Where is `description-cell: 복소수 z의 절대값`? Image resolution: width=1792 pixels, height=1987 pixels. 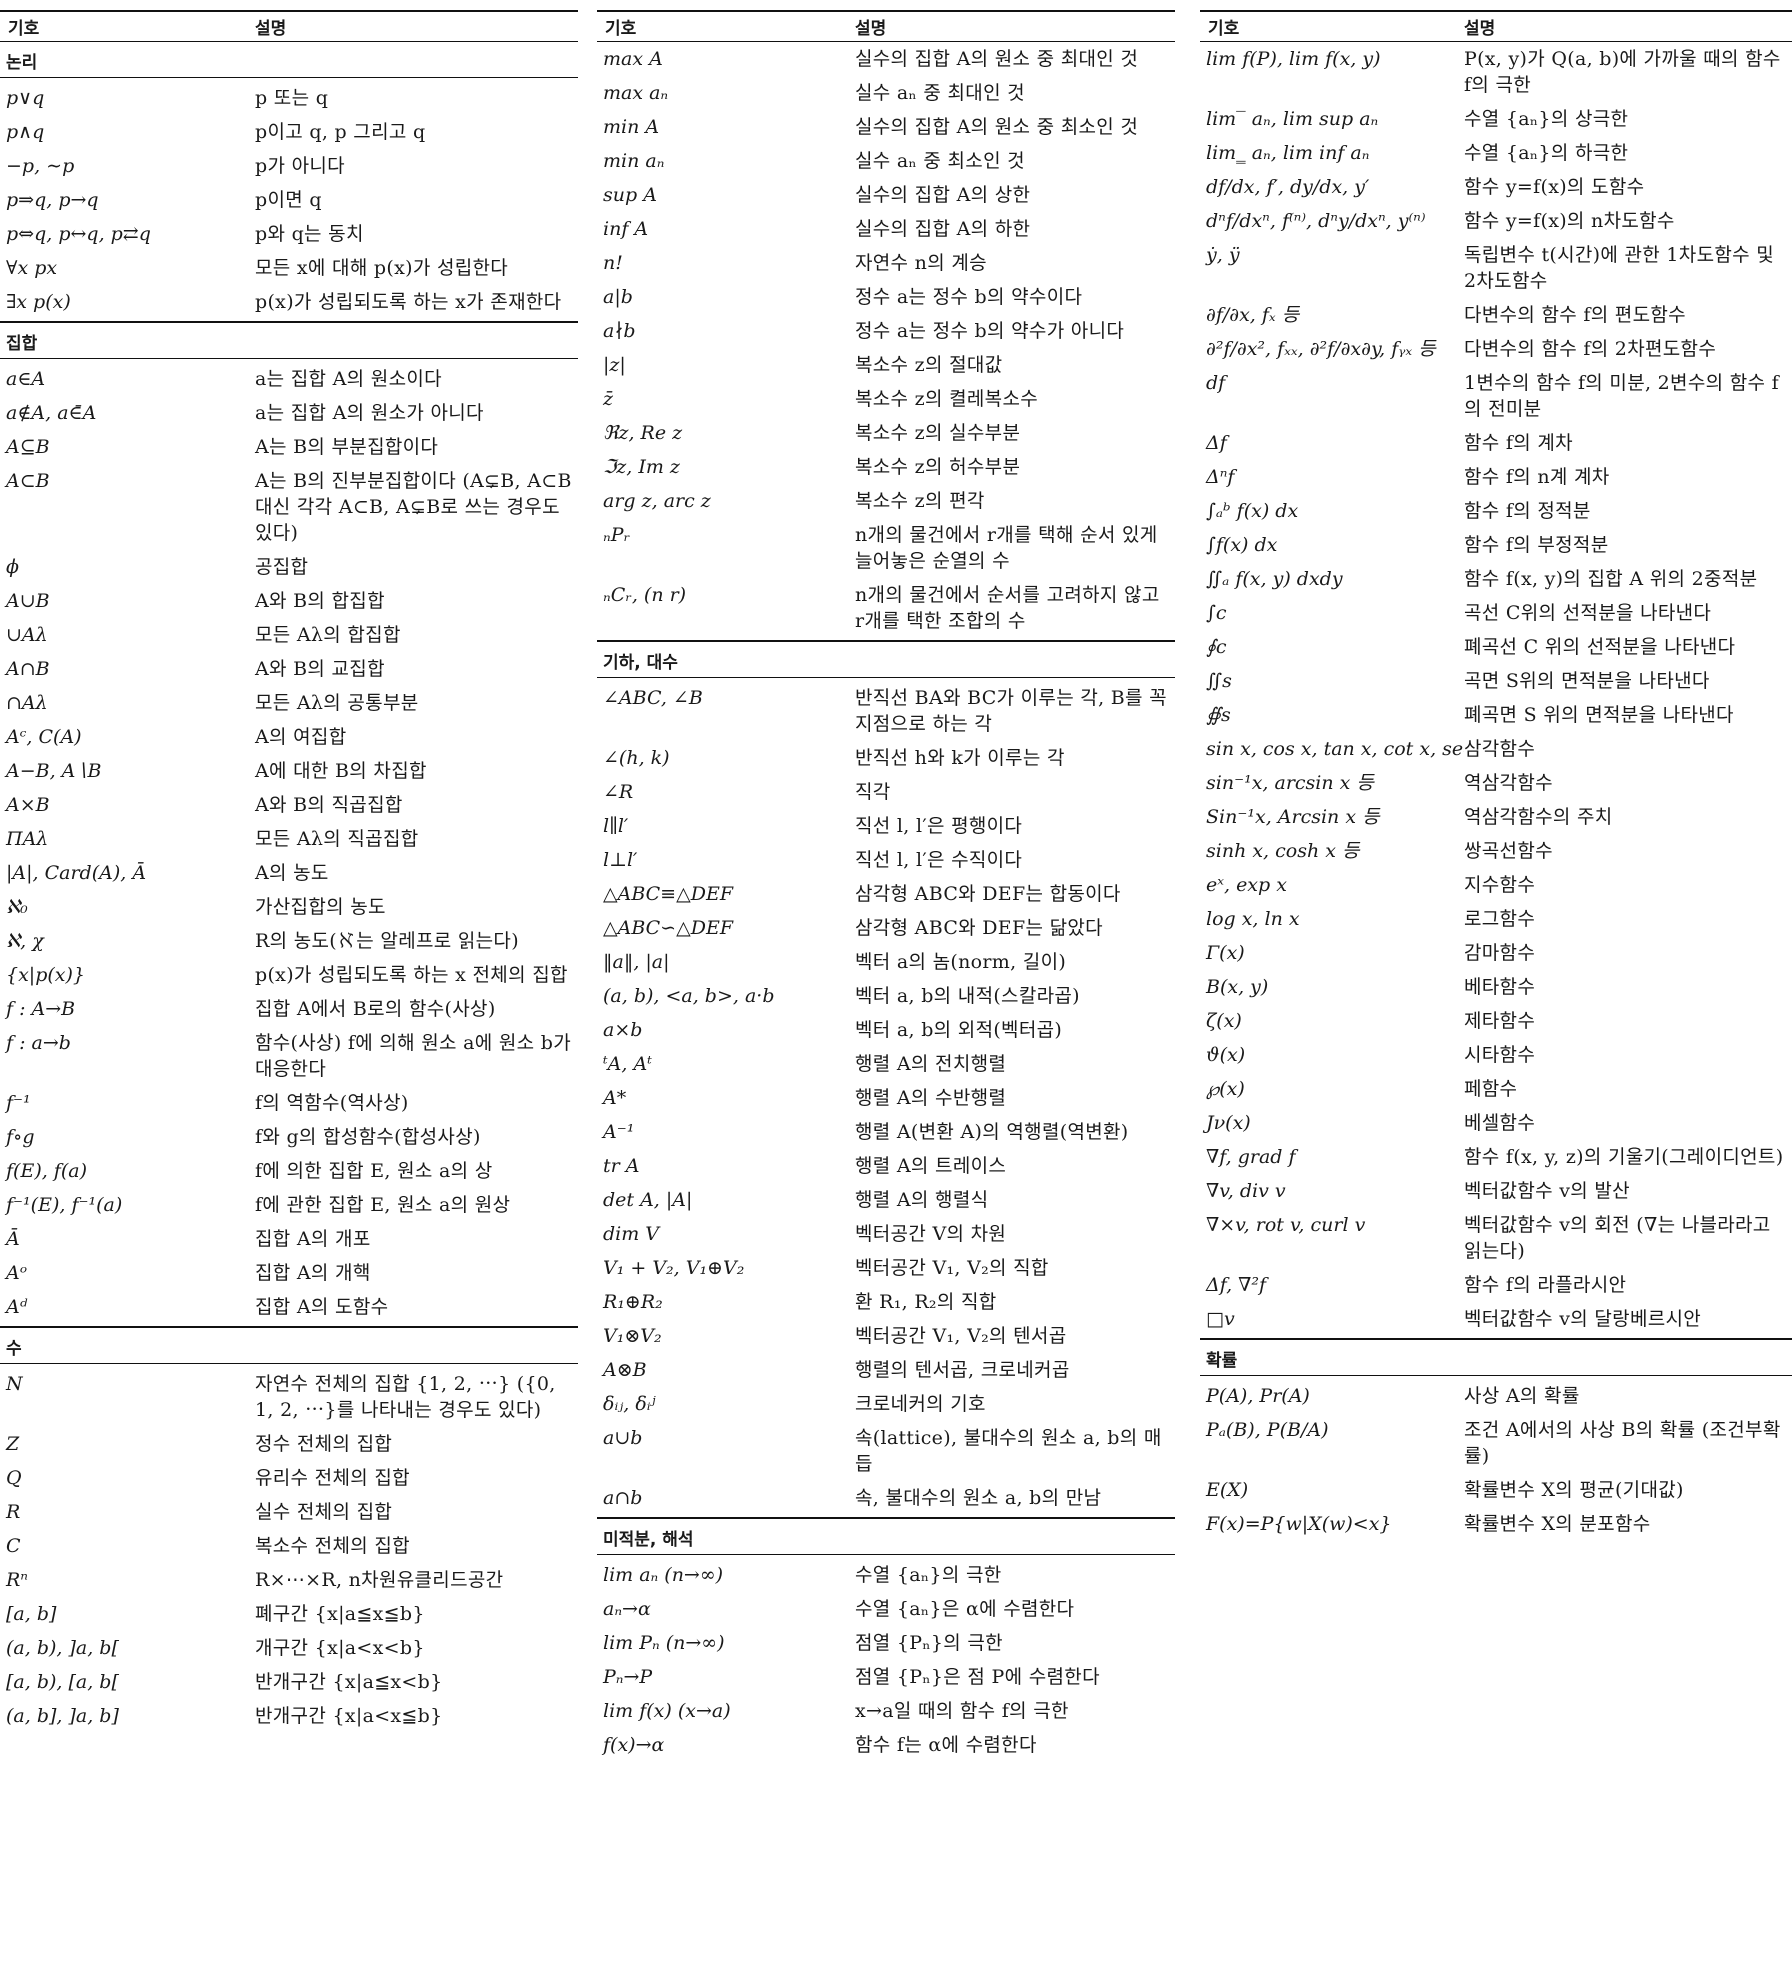 description-cell: 복소수 z의 절대값 is located at coordinates (929, 365).